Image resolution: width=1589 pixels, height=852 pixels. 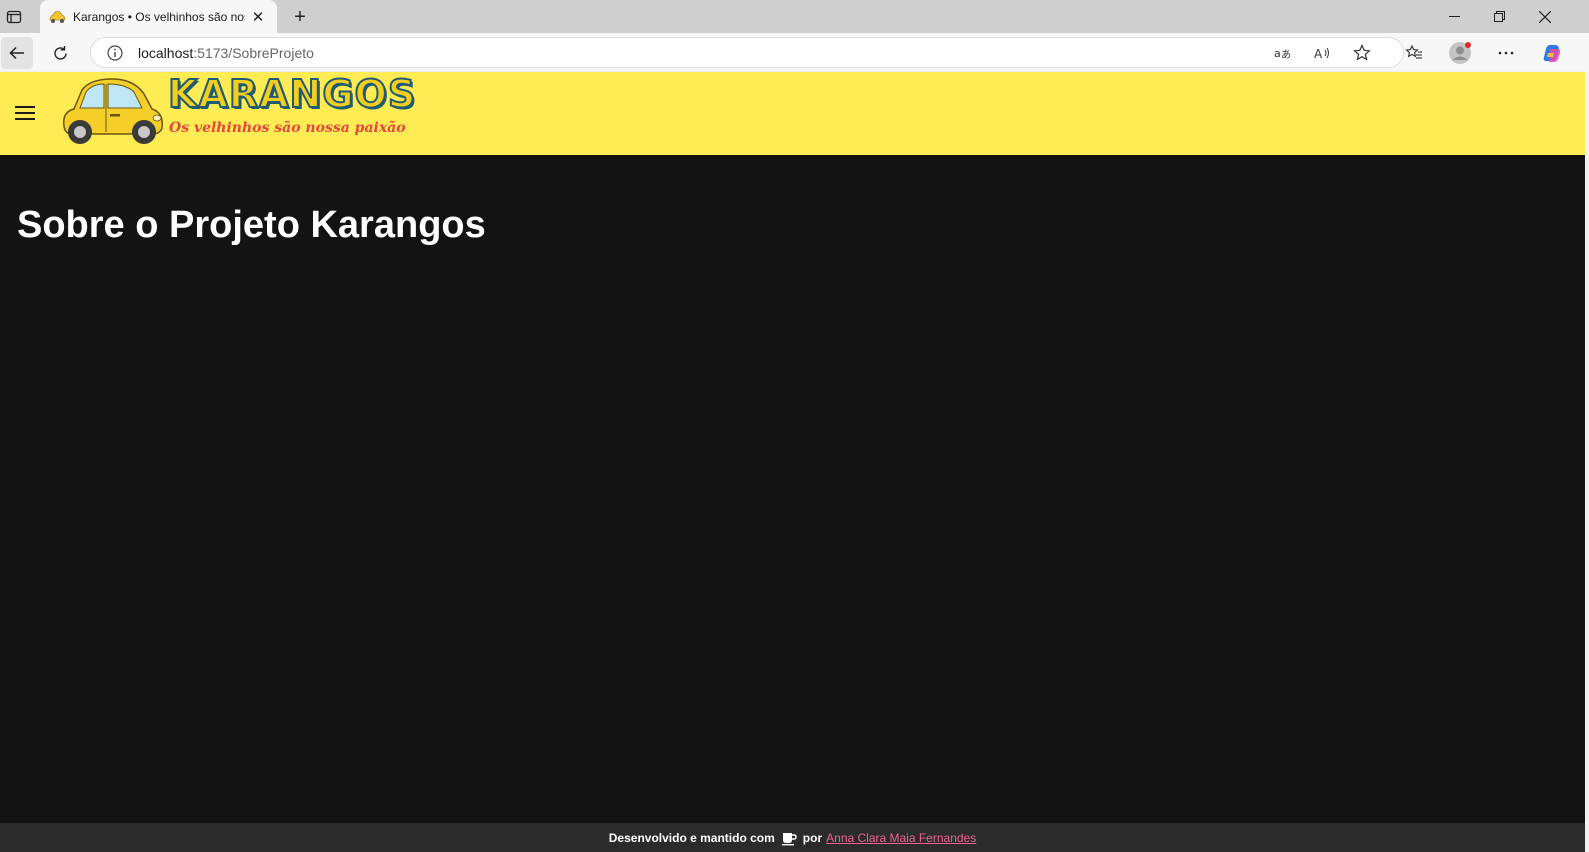 What do you see at coordinates (17, 53) in the screenshot?
I see `back-arrow-icon` at bounding box center [17, 53].